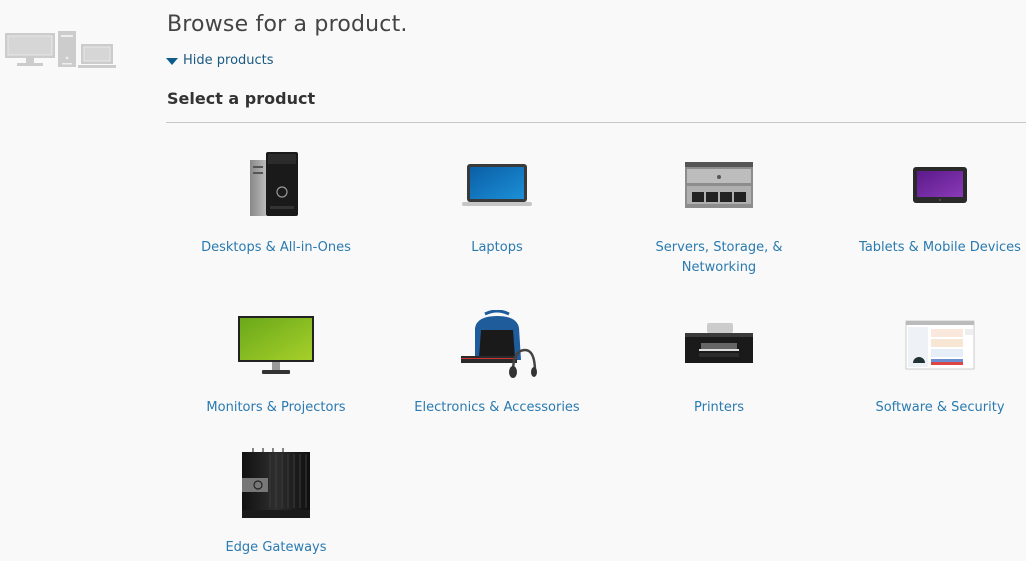 The image size is (1026, 561). Describe the element at coordinates (276, 408) in the screenshot. I see `product-label: Monitors & Projectors` at that location.